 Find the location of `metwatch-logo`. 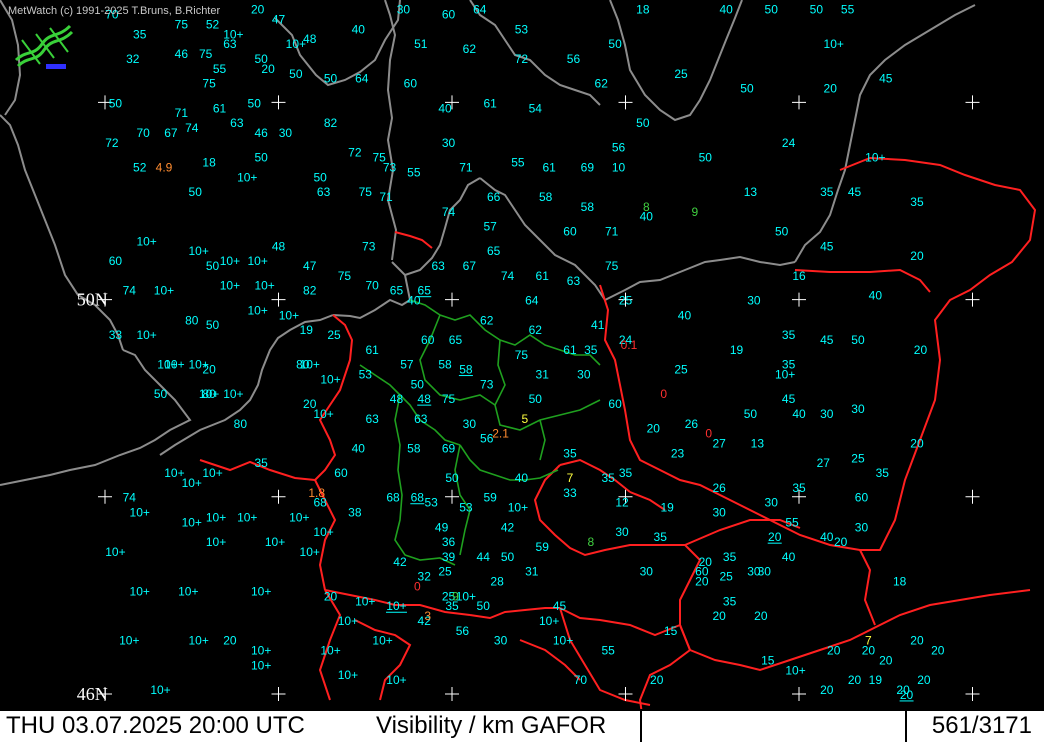

metwatch-logo is located at coordinates (44, 46).